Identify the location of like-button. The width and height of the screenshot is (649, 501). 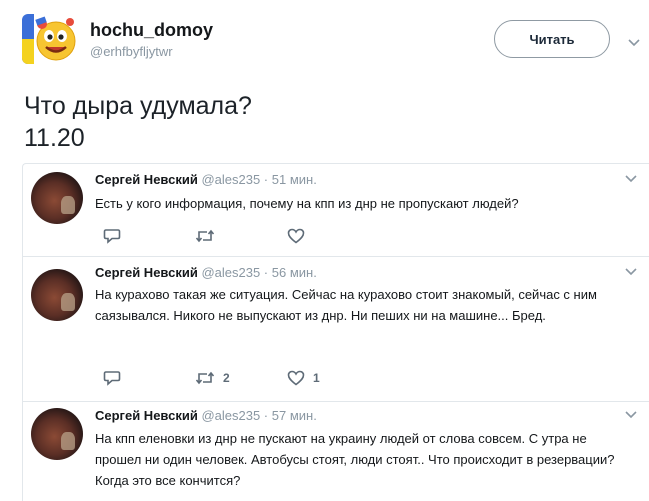
(300, 236).